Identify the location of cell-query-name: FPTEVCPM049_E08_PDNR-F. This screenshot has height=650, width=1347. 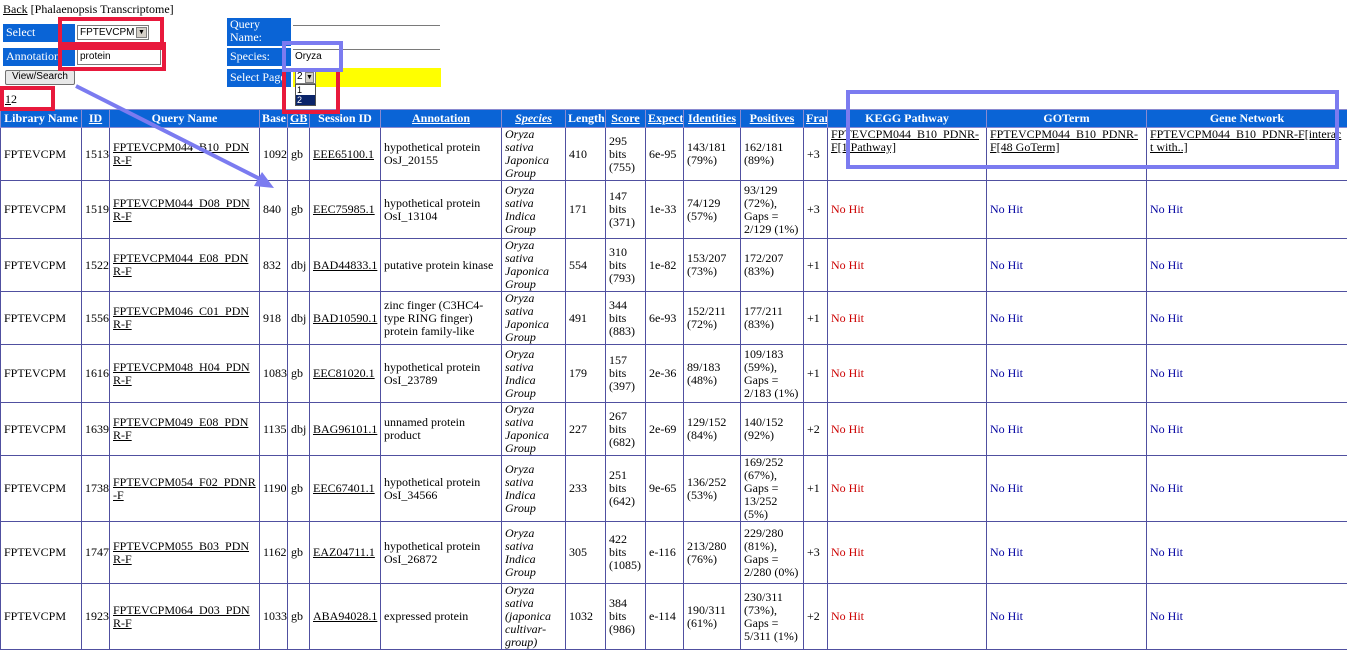
(185, 429).